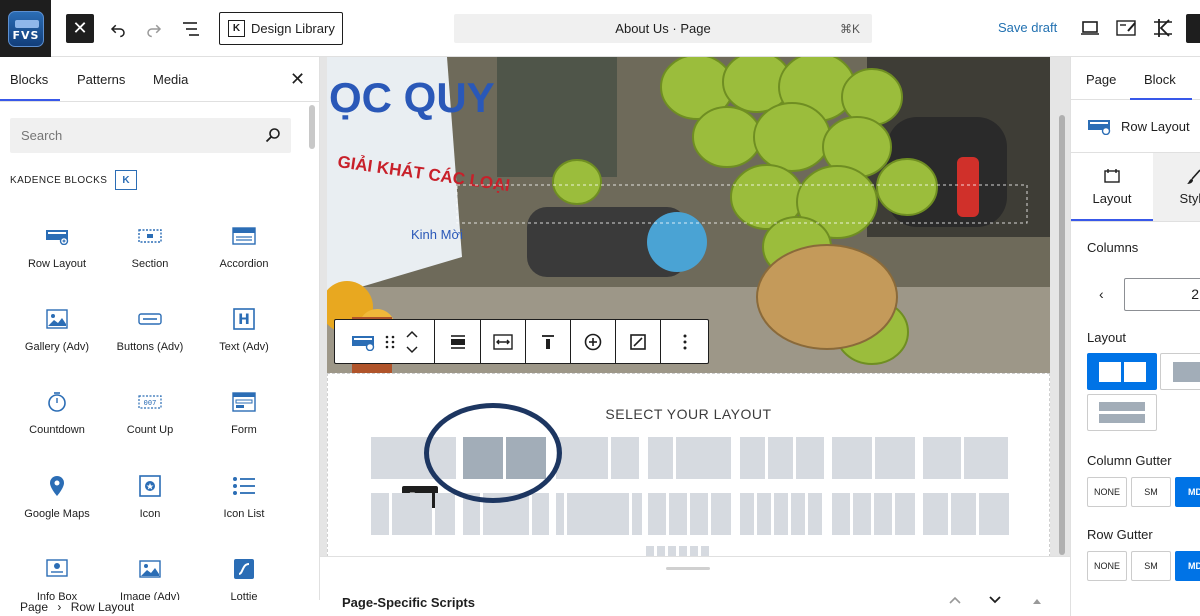  Describe the element at coordinates (1187, 492) in the screenshot. I see `column-gutter-md: MD` at that location.